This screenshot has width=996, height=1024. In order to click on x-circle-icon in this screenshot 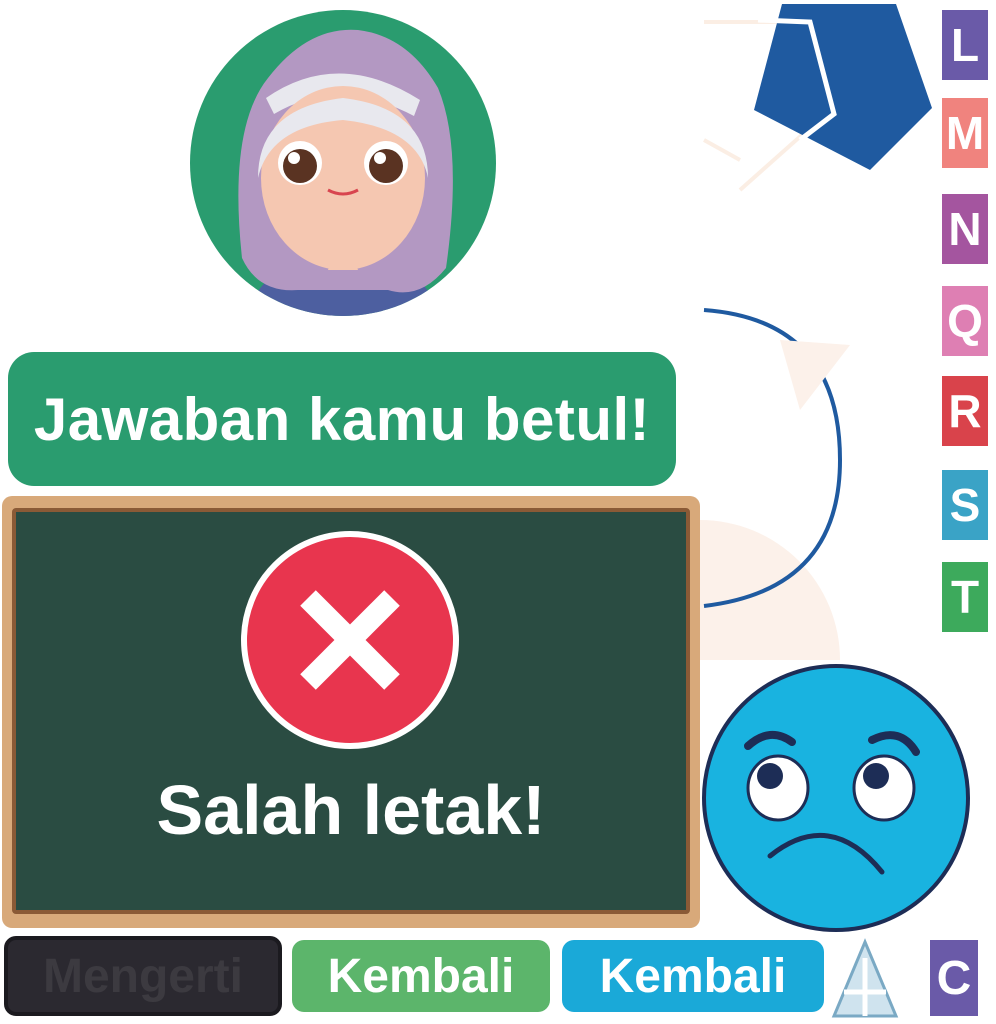, I will do `click(350, 640)`.